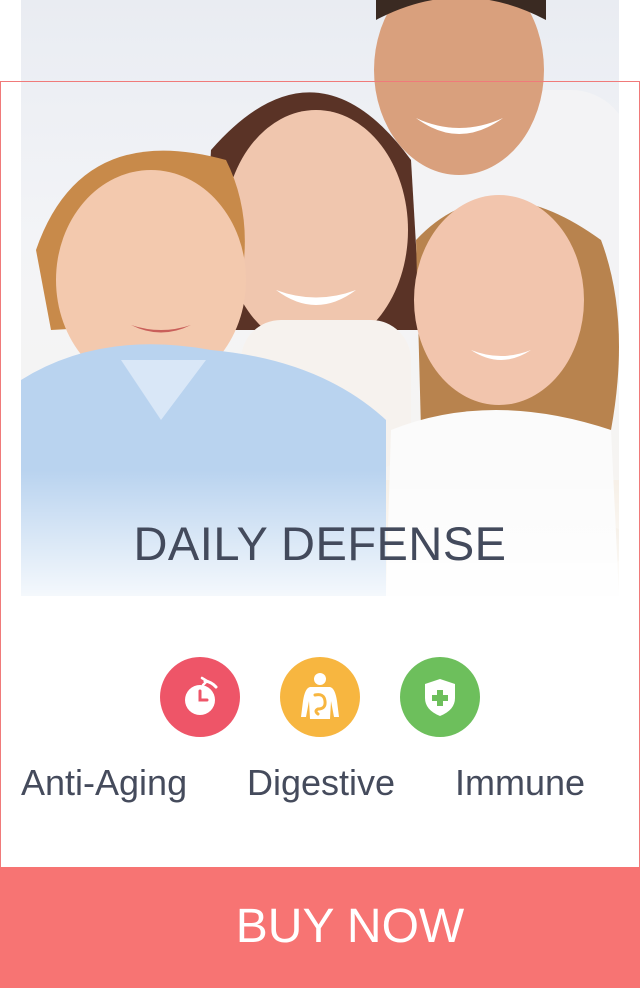  I want to click on feature-label-digestive: Digestive, so click(321, 782).